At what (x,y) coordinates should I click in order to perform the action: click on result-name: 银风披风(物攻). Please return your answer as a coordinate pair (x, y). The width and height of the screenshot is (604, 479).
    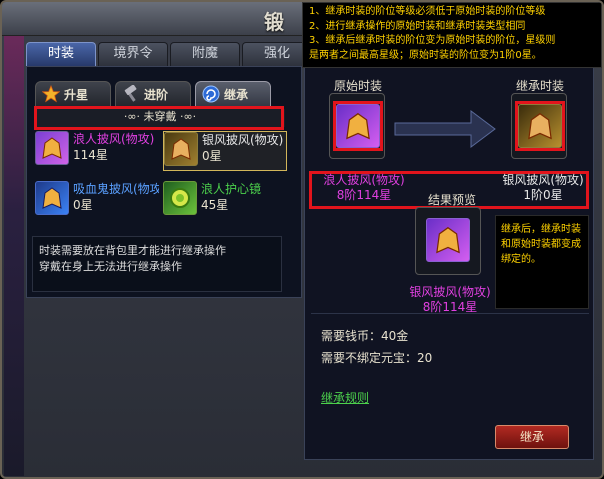
    Looking at the image, I should click on (450, 292).